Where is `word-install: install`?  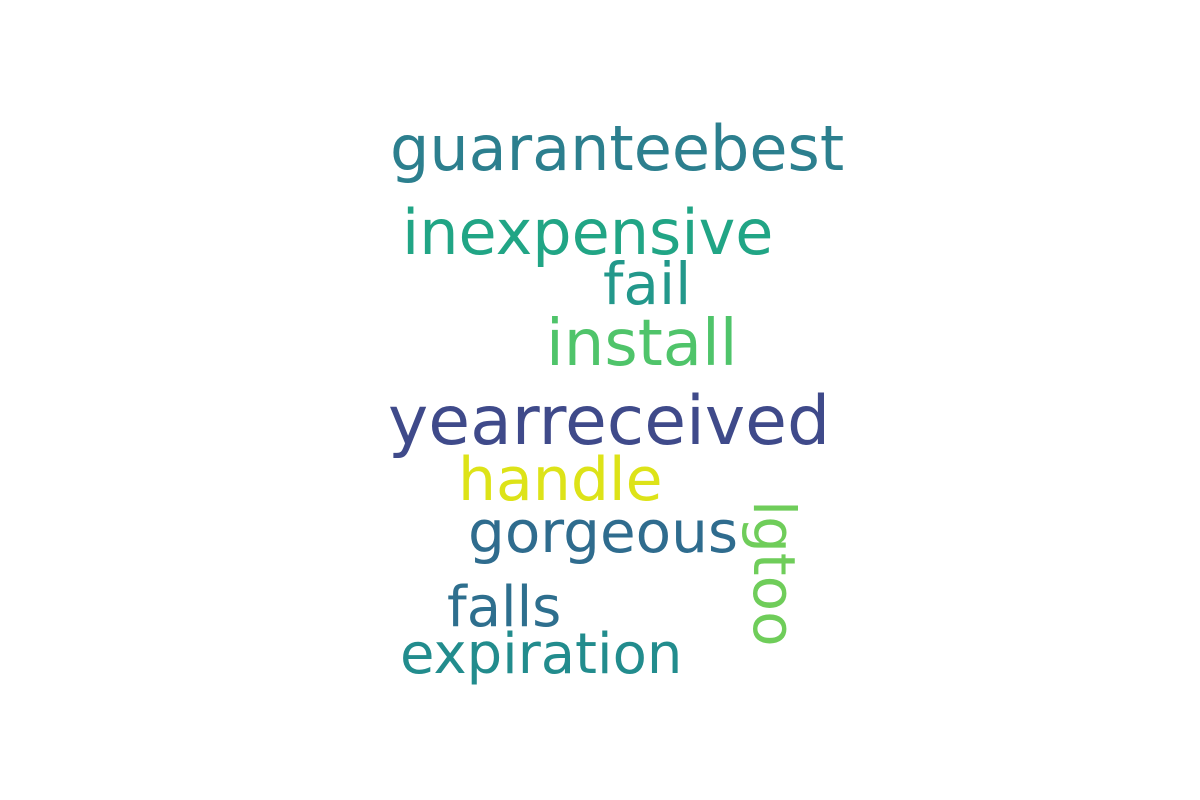 word-install: install is located at coordinates (642, 344).